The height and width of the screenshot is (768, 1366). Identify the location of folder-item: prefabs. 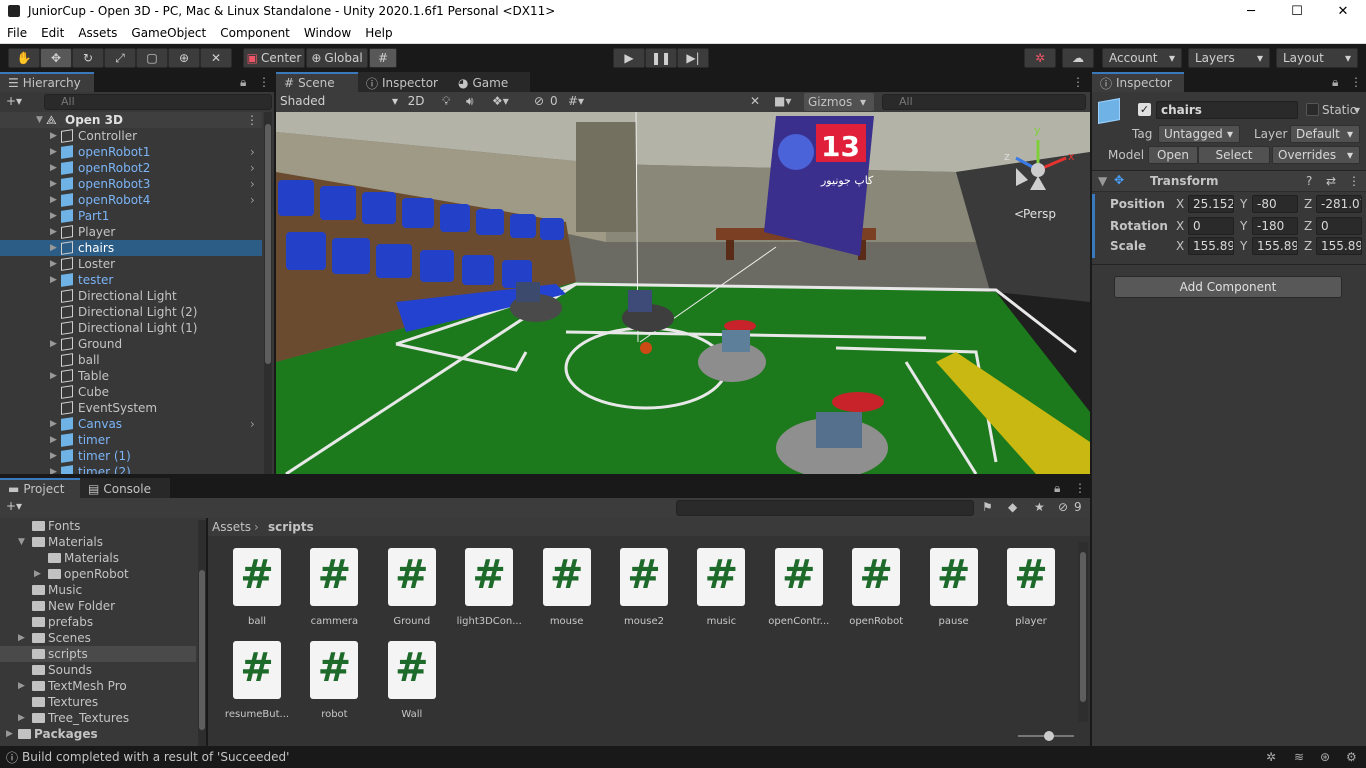
(98, 622).